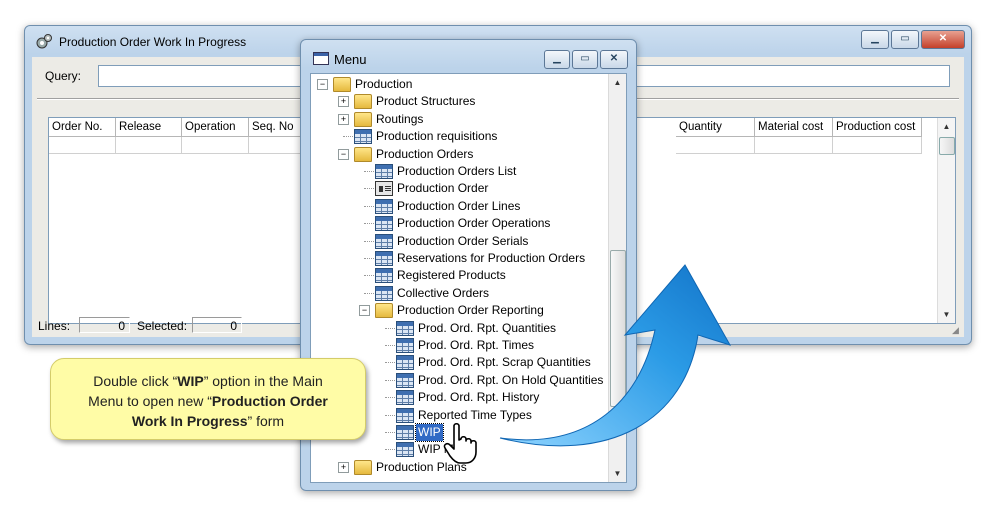  I want to click on menu-item-prod-ord-rpt-quantities: Prod. Ord. Rpt. Quantities, so click(458, 328).